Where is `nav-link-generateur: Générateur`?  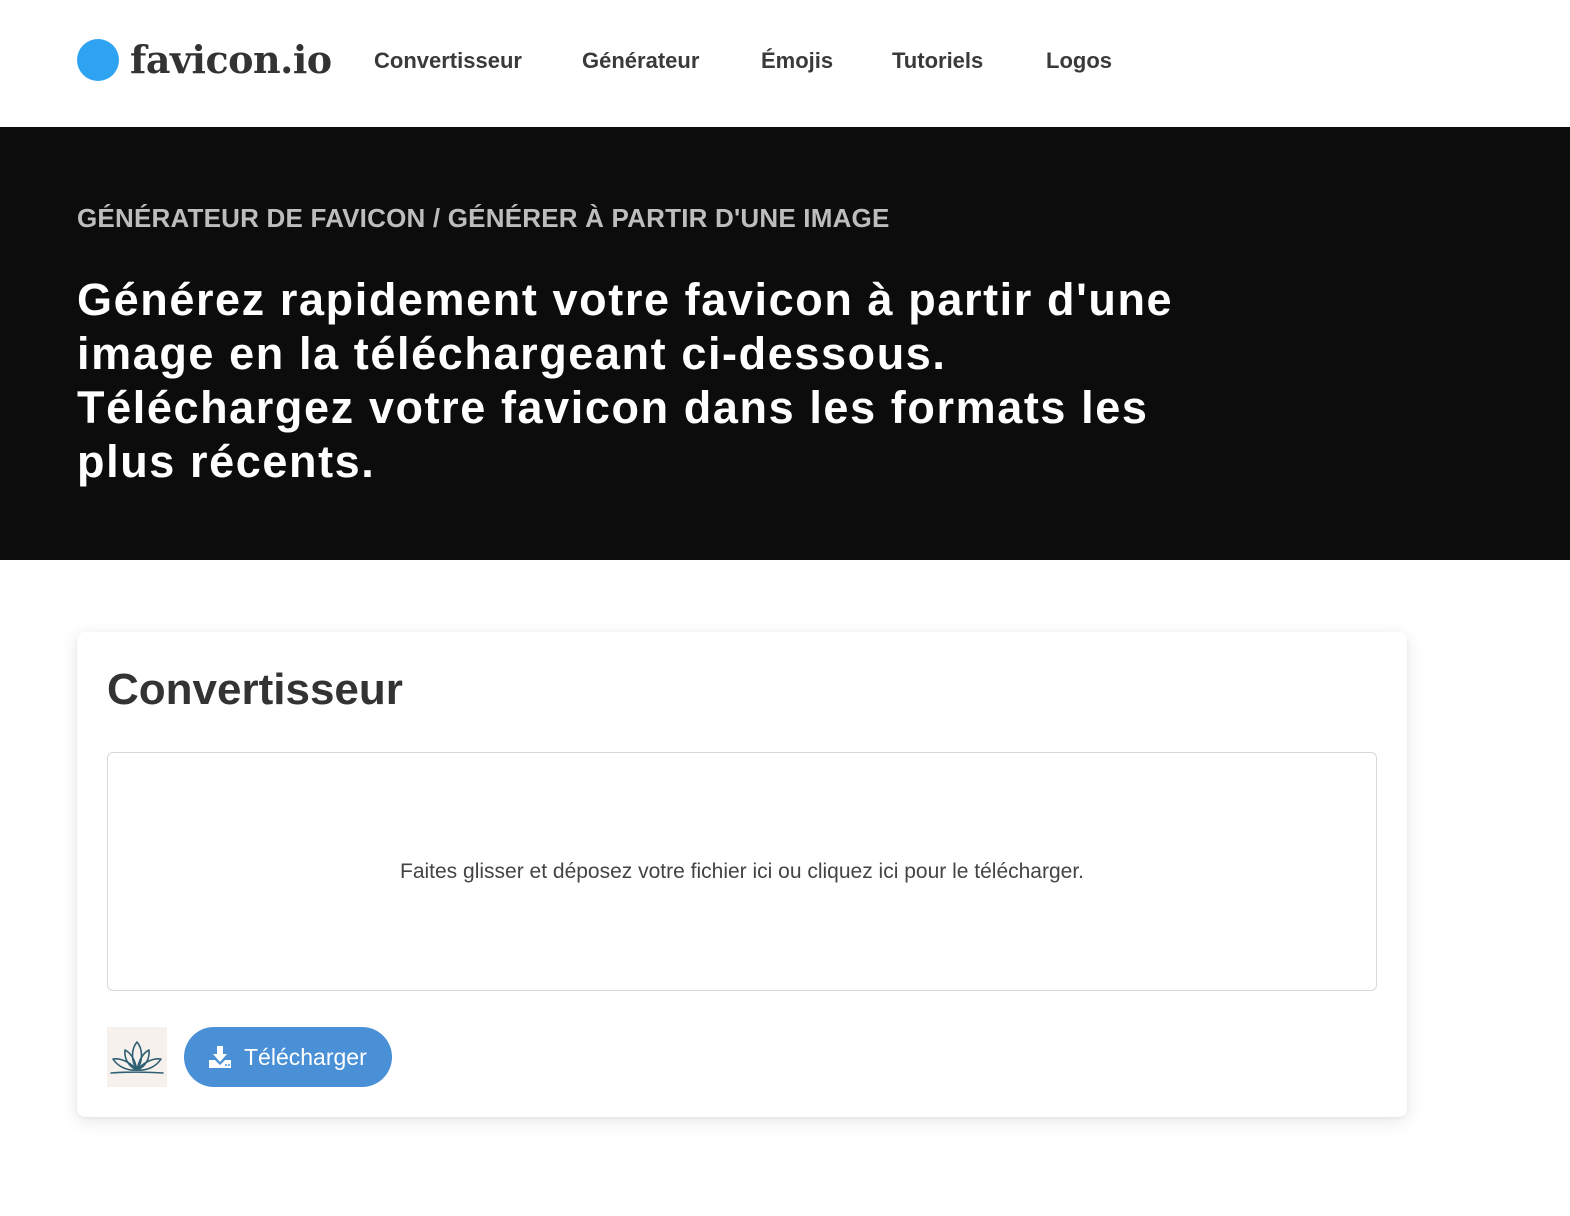 nav-link-generateur: Générateur is located at coordinates (640, 61).